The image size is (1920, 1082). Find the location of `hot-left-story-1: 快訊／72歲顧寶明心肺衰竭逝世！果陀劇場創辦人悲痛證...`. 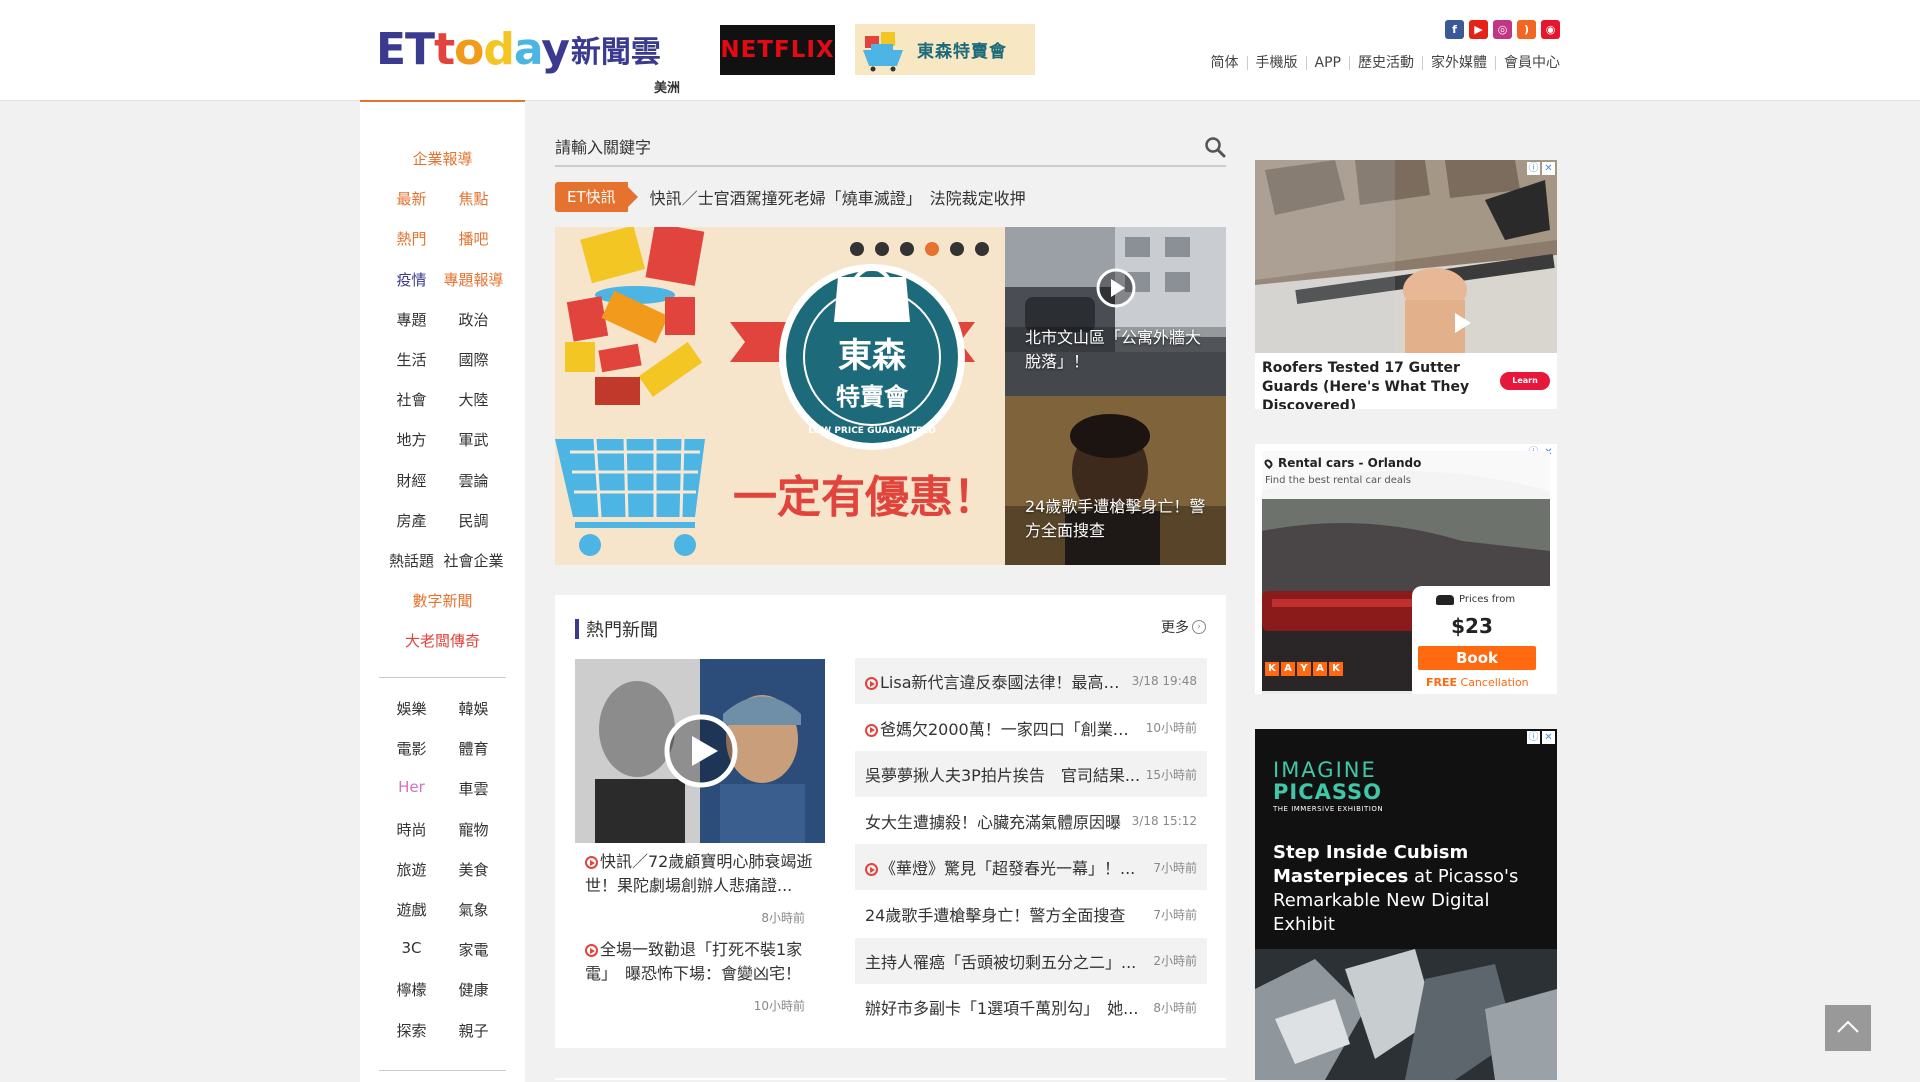

hot-left-story-1: 快訊／72歲顧寶明心肺衰竭逝世！果陀劇場創辦人悲痛證... is located at coordinates (701, 874).